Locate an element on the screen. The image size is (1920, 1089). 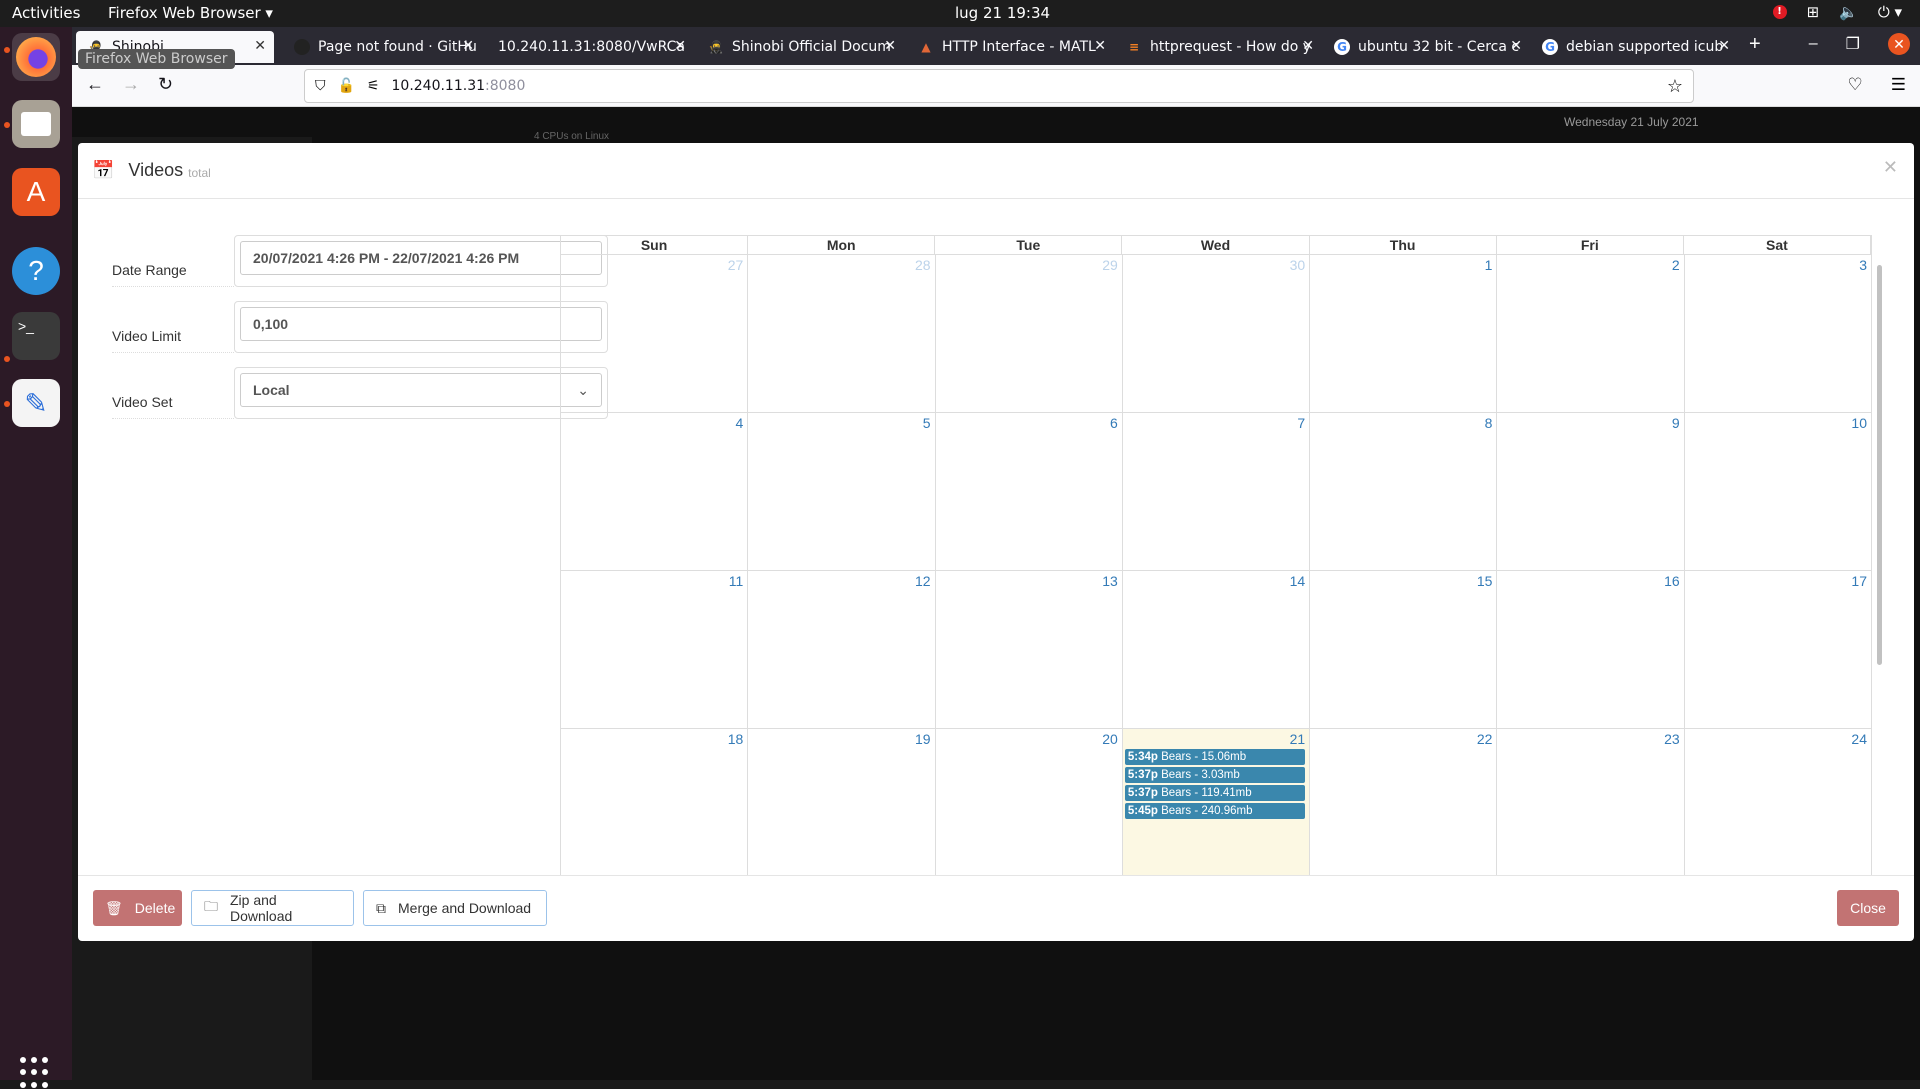
day-number: 15 is located at coordinates (1403, 581).